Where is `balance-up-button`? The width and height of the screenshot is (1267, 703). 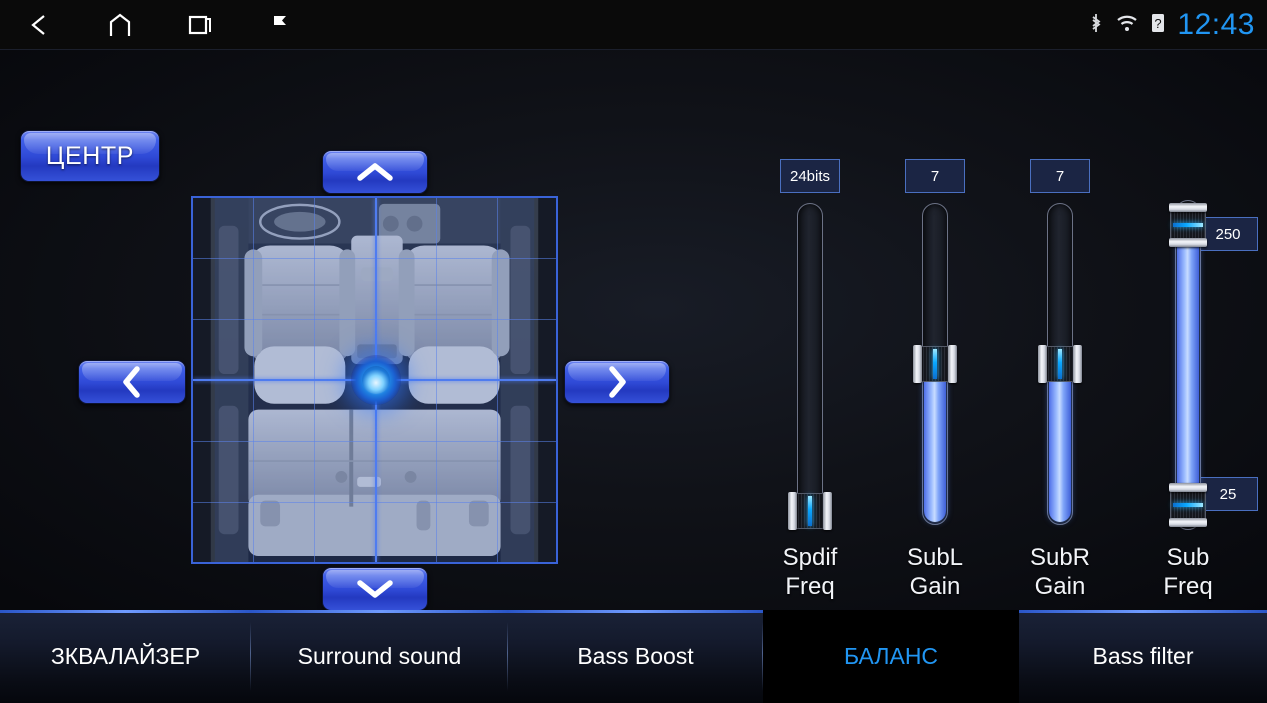
balance-up-button is located at coordinates (375, 172).